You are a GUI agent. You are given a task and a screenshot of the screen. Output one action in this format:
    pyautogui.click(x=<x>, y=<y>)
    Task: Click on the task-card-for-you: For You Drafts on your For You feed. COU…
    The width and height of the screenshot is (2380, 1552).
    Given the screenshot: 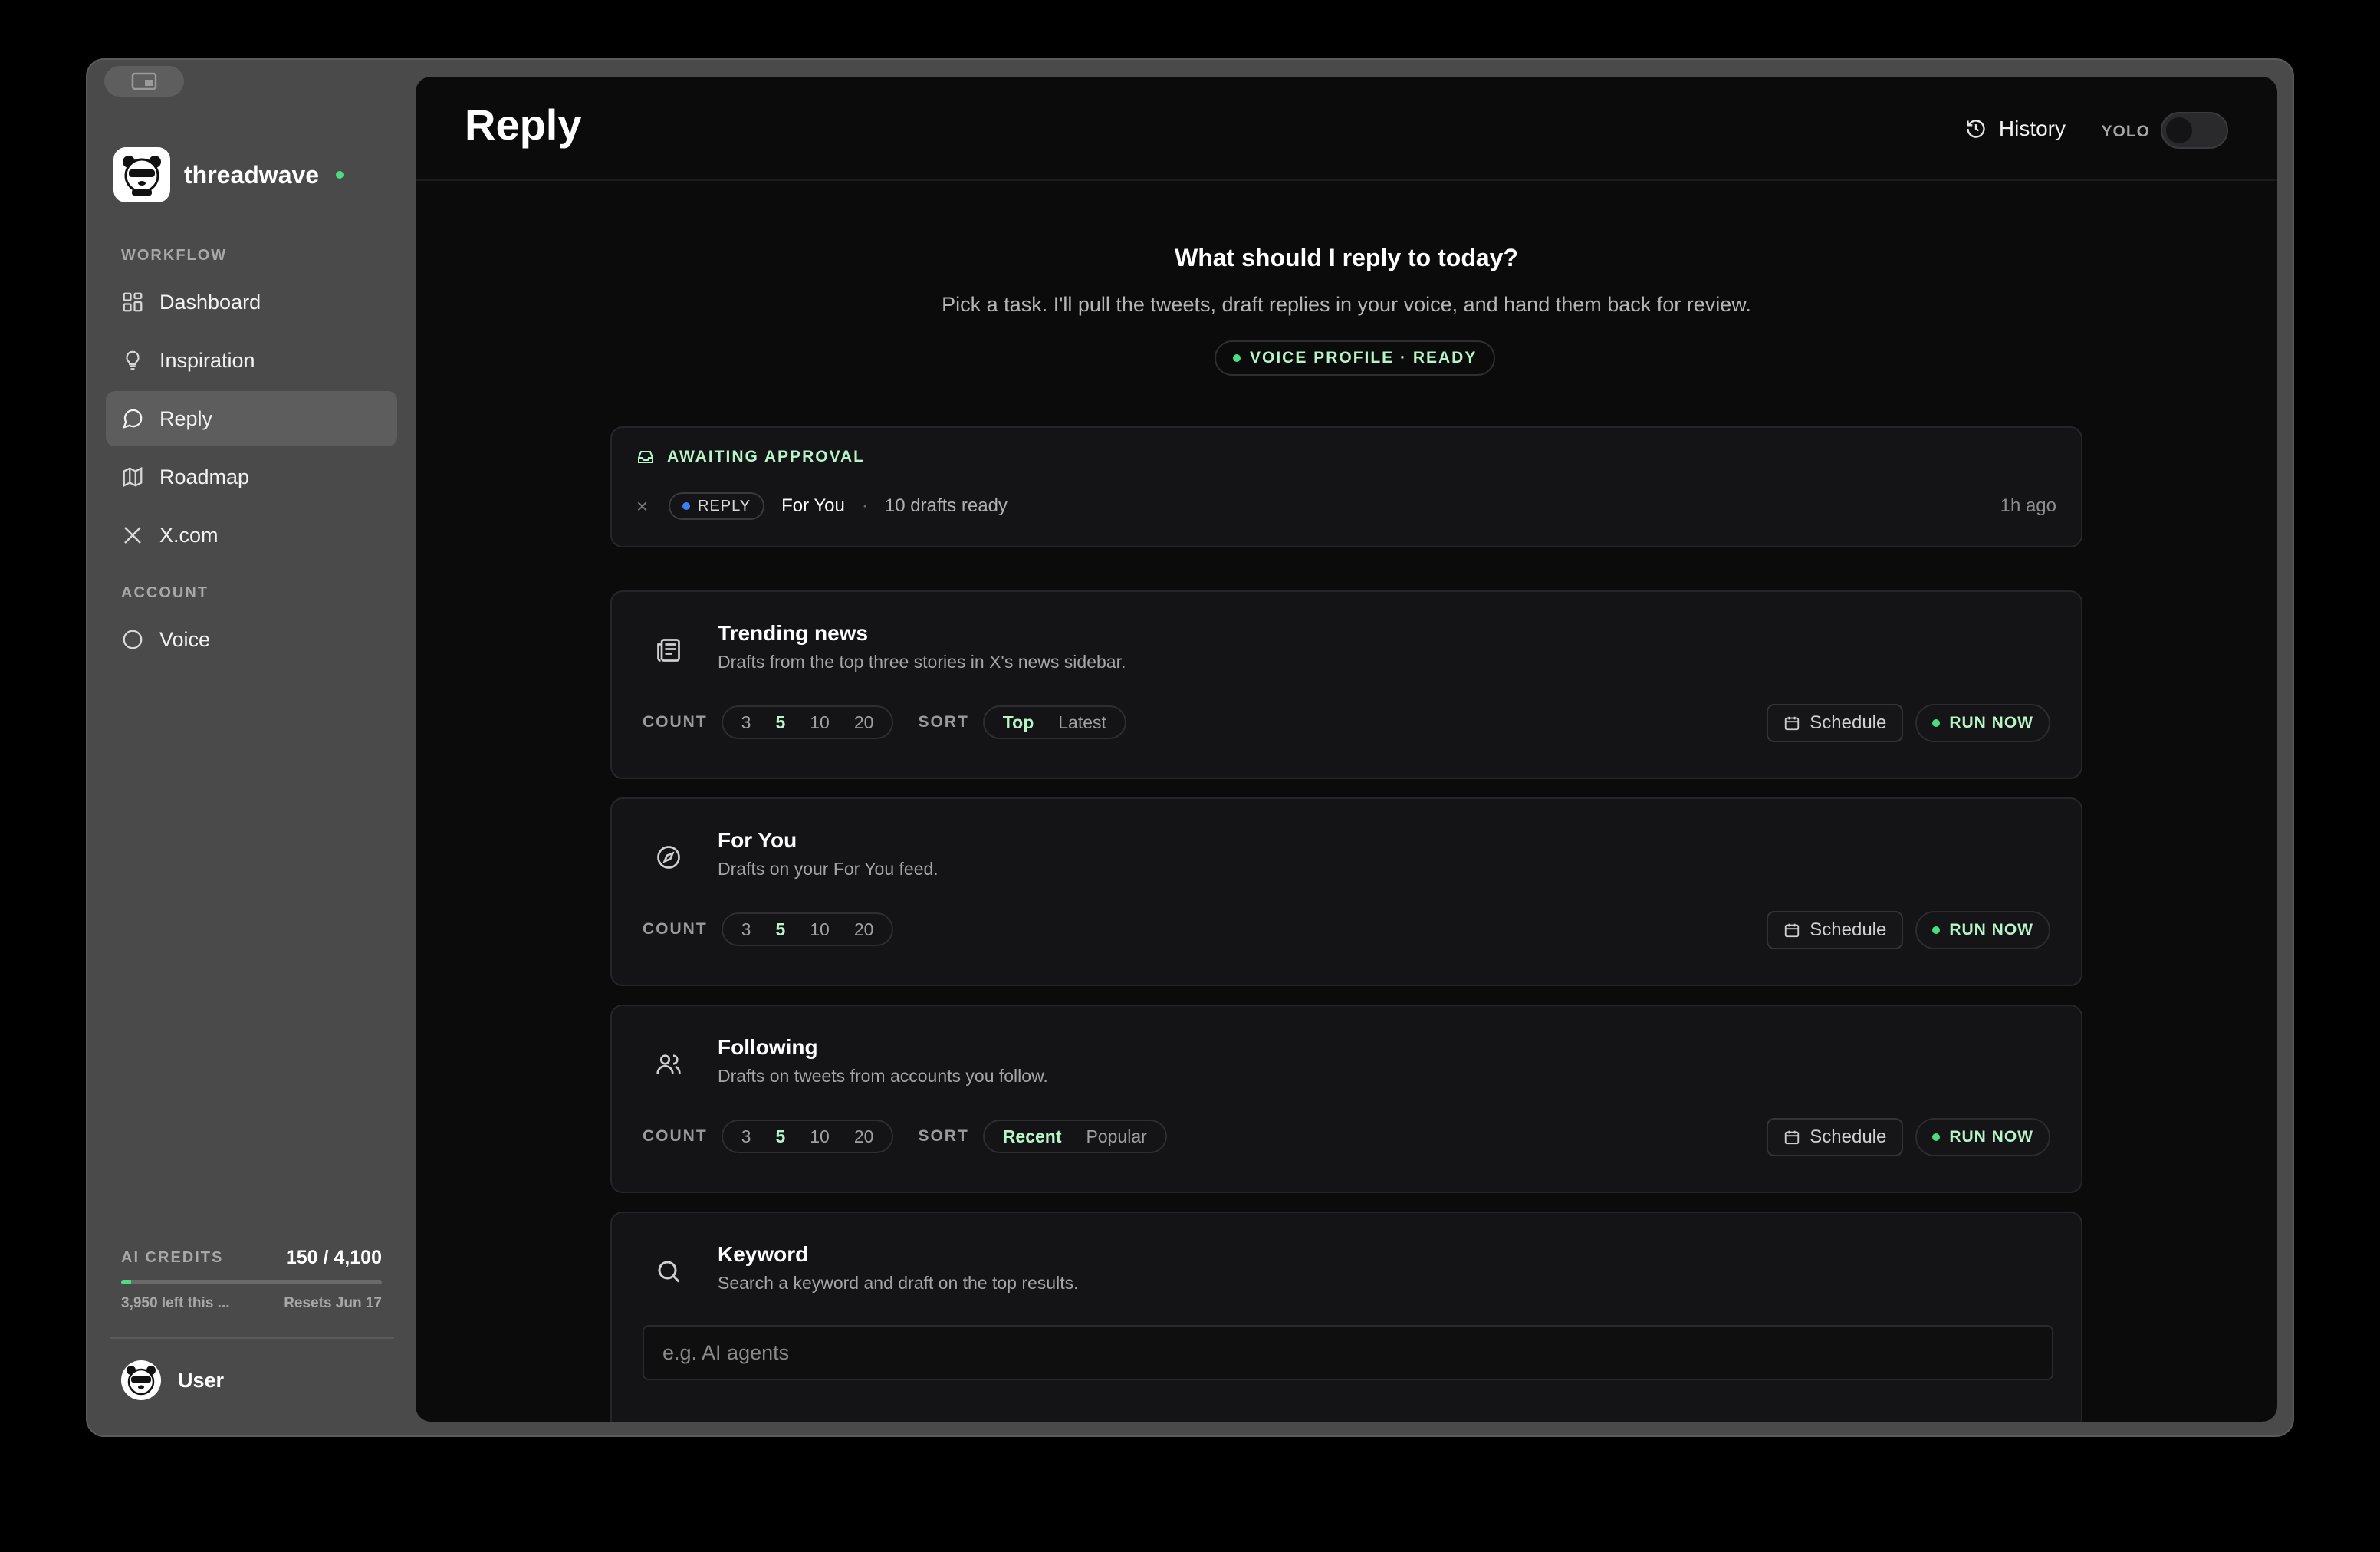 What is the action you would take?
    pyautogui.click(x=1346, y=891)
    